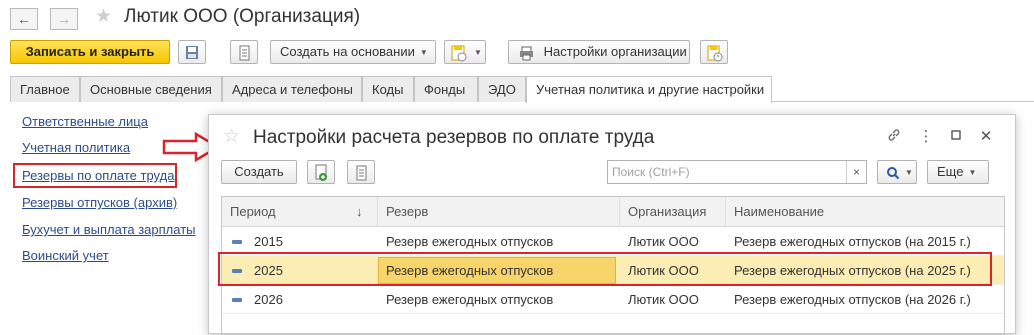 The height and width of the screenshot is (335, 1034). Describe the element at coordinates (526, 53) in the screenshot. I see `print-icon` at that location.